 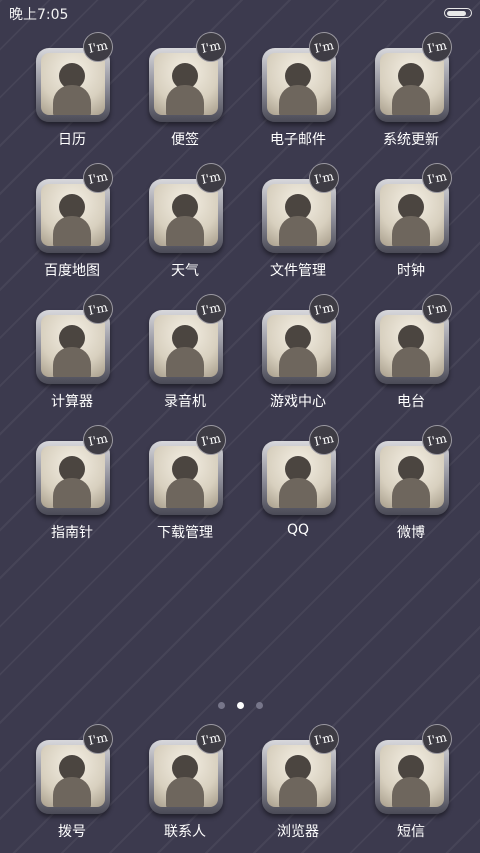 I want to click on app-recorder: I'm 录音机, so click(x=185, y=350).